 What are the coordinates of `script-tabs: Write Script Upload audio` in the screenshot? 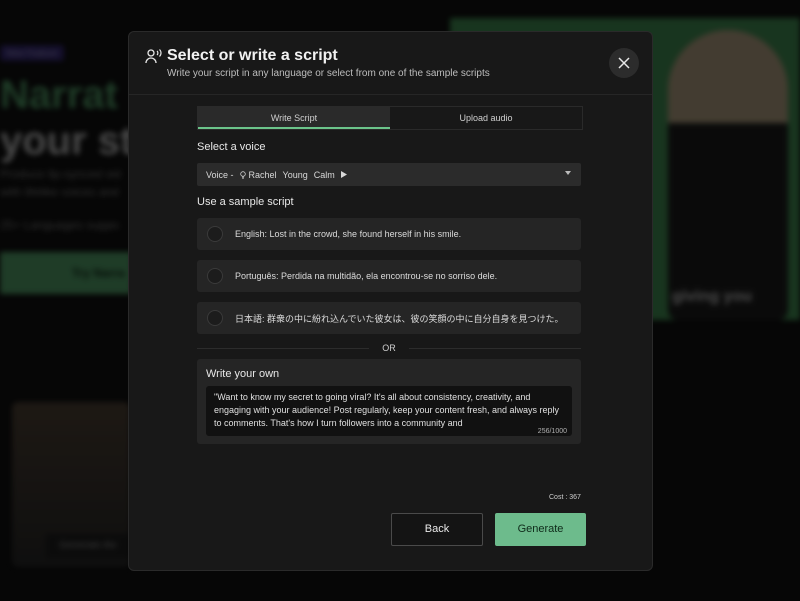 It's located at (390, 118).